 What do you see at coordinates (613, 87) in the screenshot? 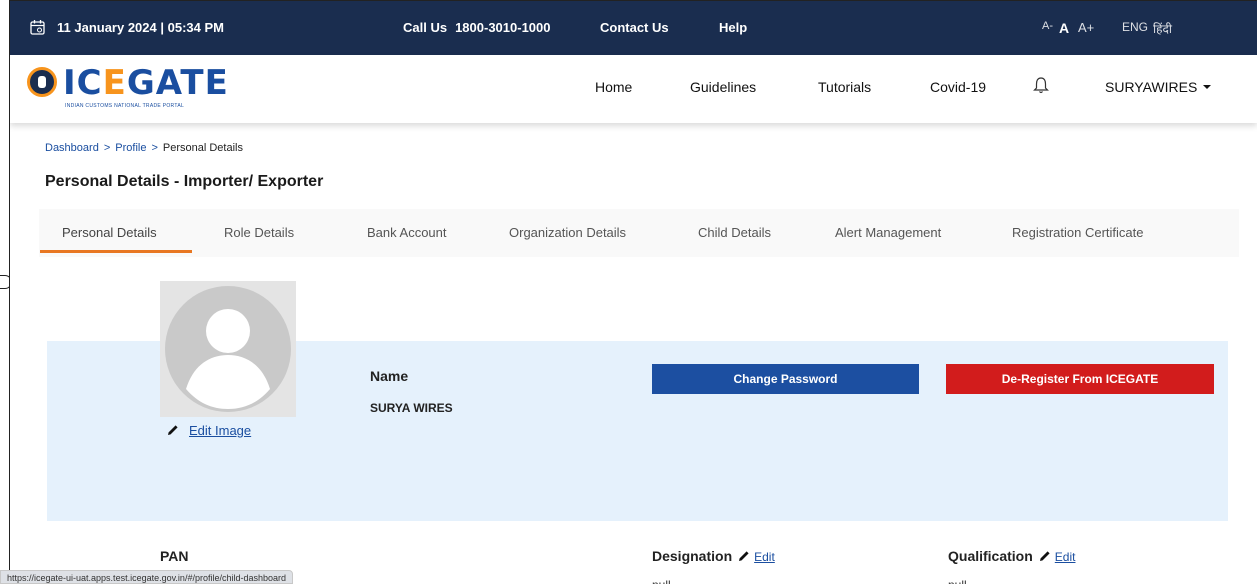
I see `nav-home: Home` at bounding box center [613, 87].